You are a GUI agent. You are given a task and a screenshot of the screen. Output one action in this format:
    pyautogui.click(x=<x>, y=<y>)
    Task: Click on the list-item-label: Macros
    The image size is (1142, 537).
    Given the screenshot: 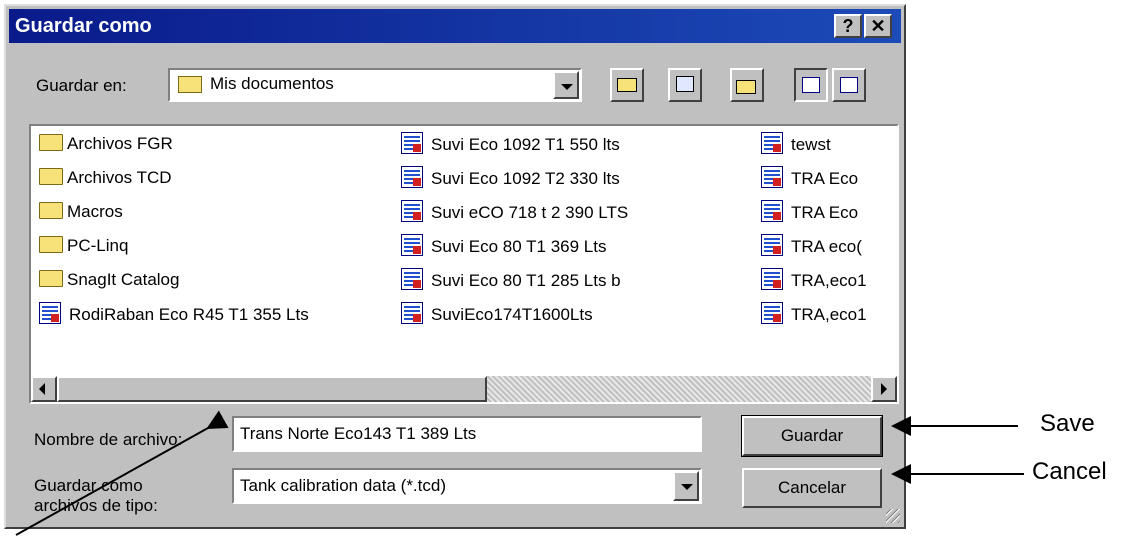 What is the action you would take?
    pyautogui.click(x=95, y=211)
    